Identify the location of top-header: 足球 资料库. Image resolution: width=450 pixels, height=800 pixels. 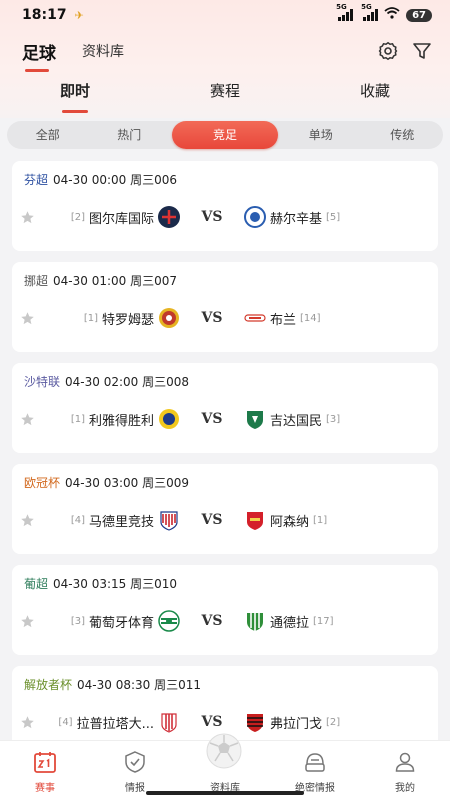
(225, 53).